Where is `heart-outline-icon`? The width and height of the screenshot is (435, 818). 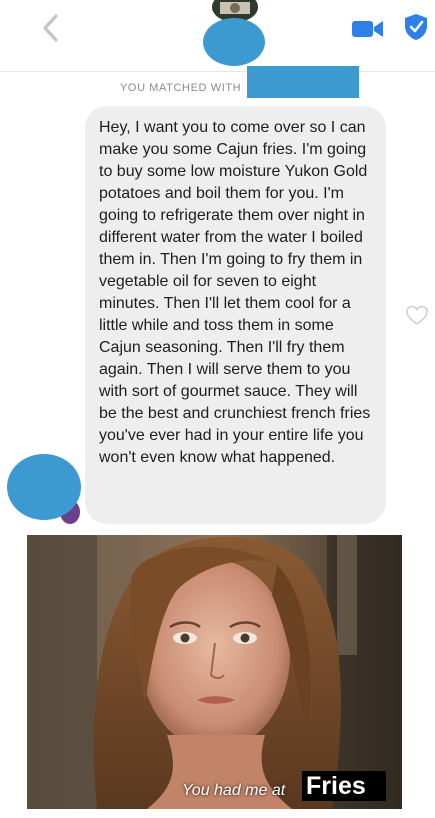
heart-outline-icon is located at coordinates (417, 315).